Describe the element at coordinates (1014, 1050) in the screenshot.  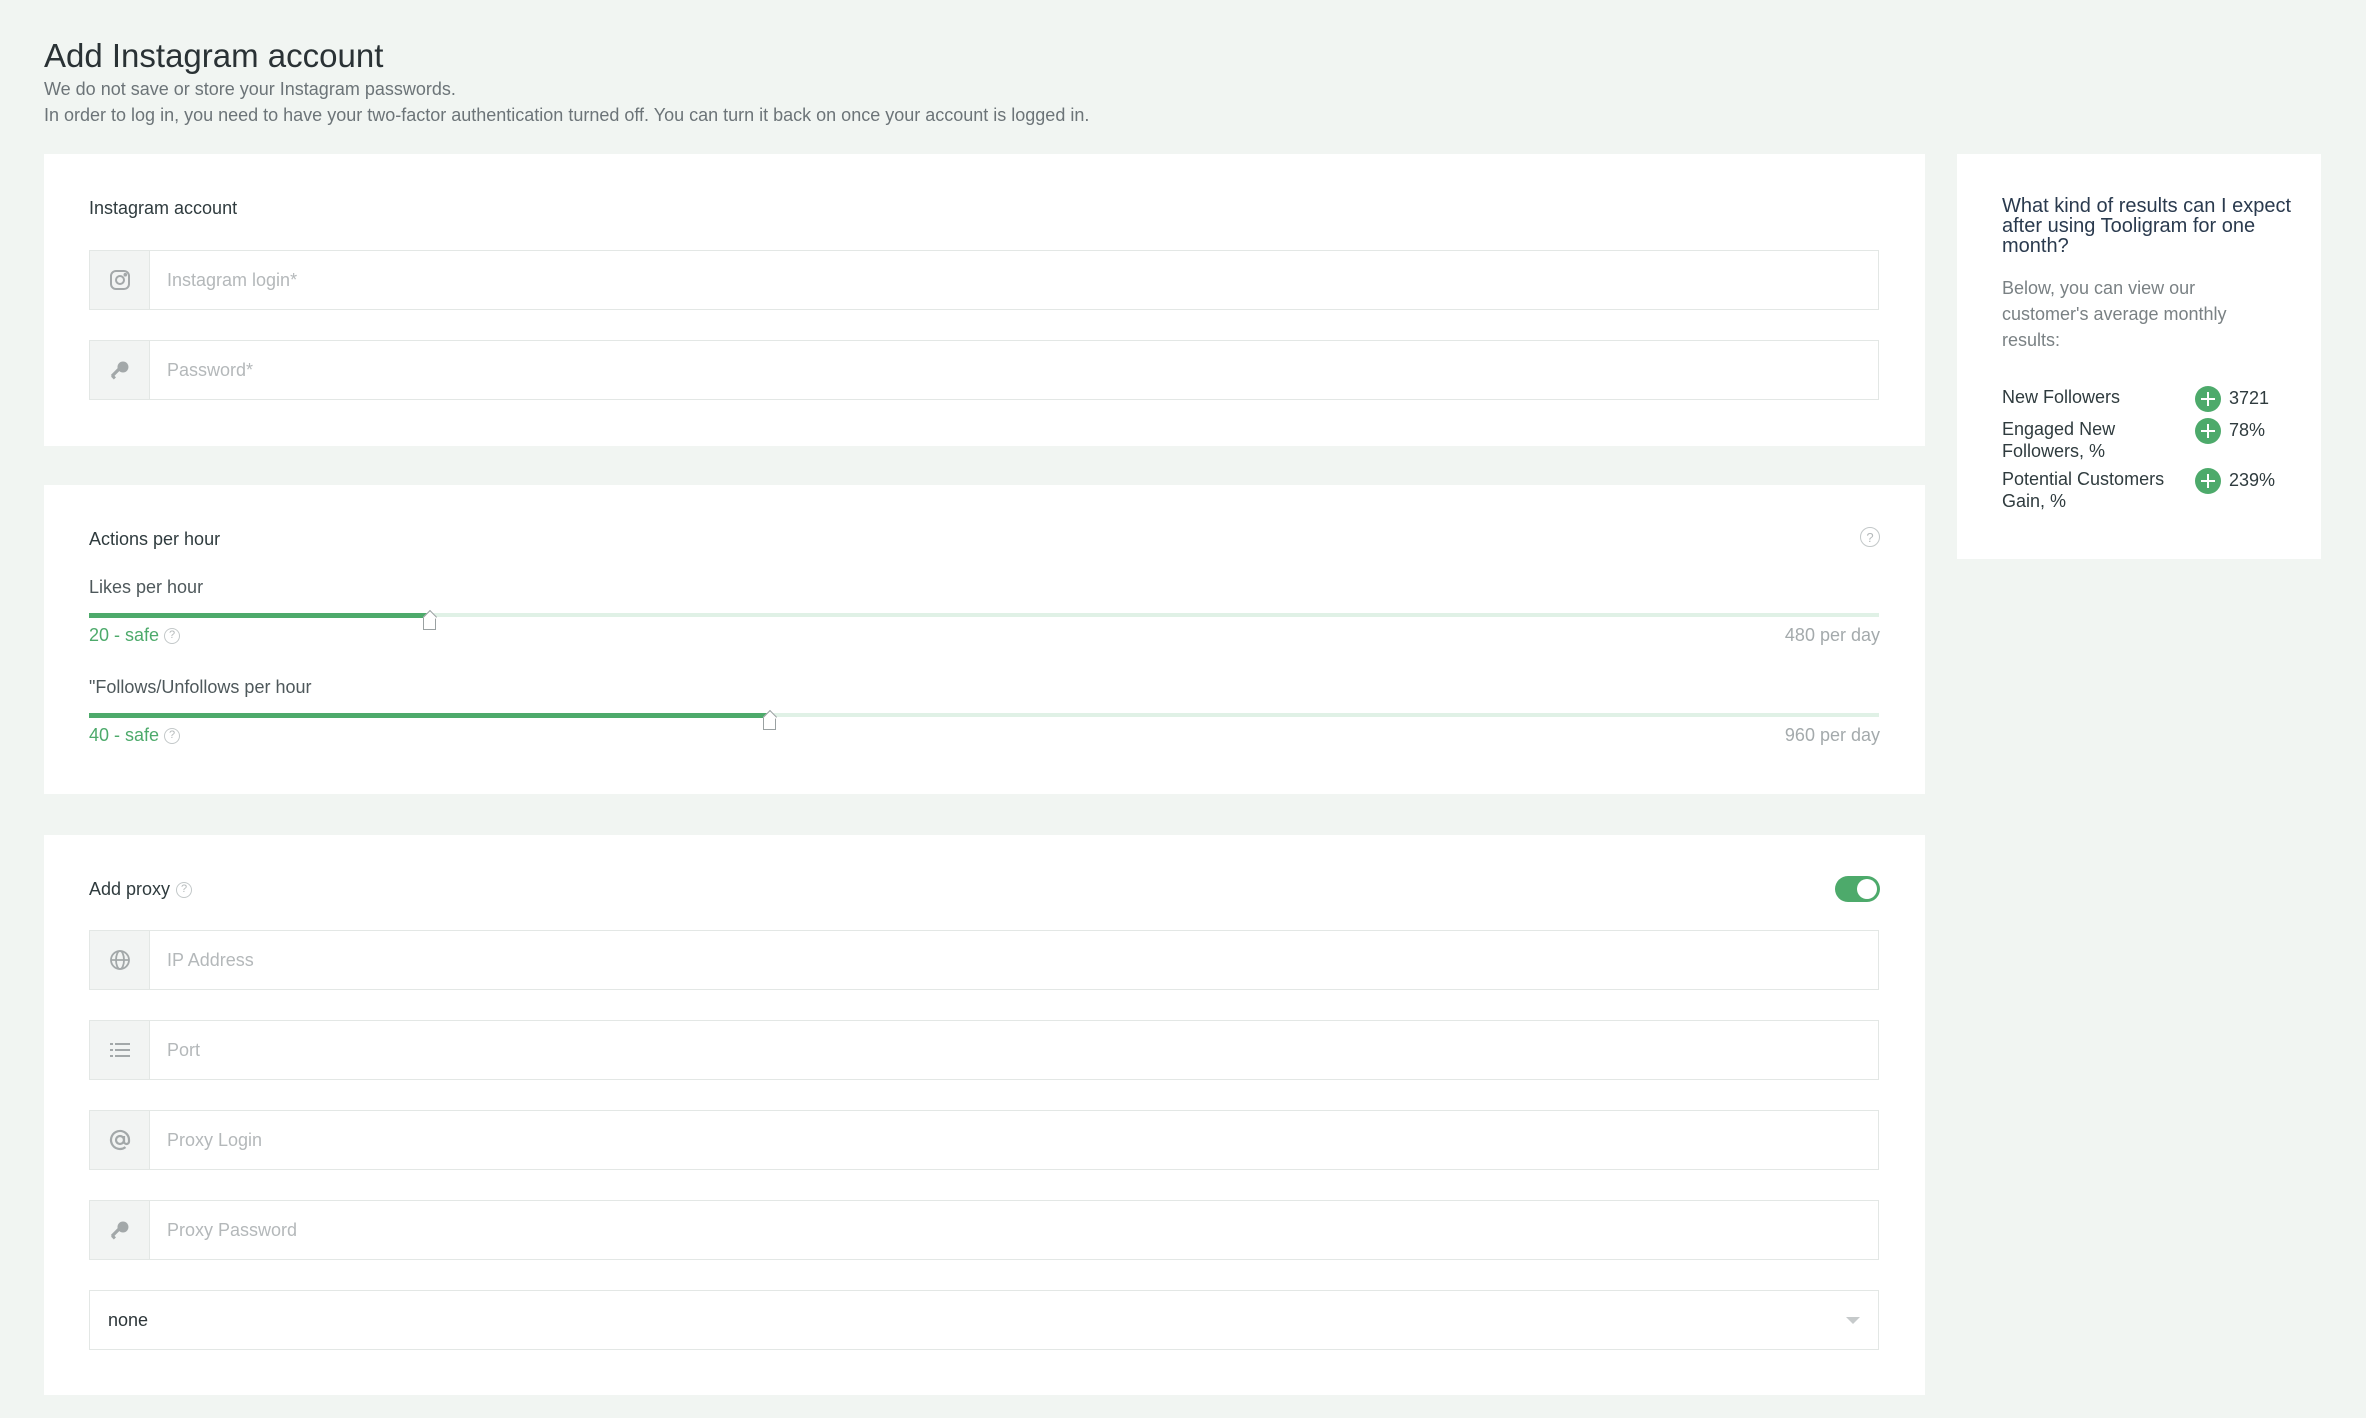
I see `port-input` at that location.